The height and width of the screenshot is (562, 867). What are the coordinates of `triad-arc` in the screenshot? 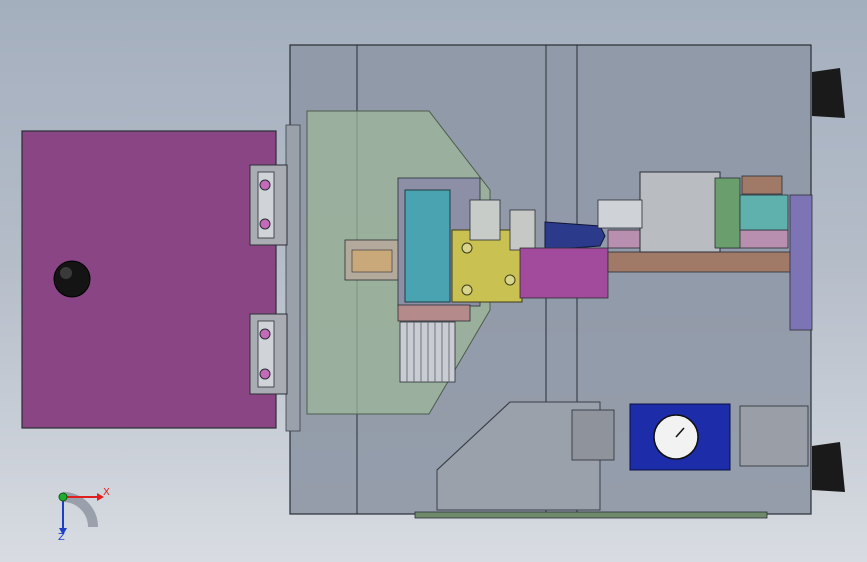 It's located at (80, 510).